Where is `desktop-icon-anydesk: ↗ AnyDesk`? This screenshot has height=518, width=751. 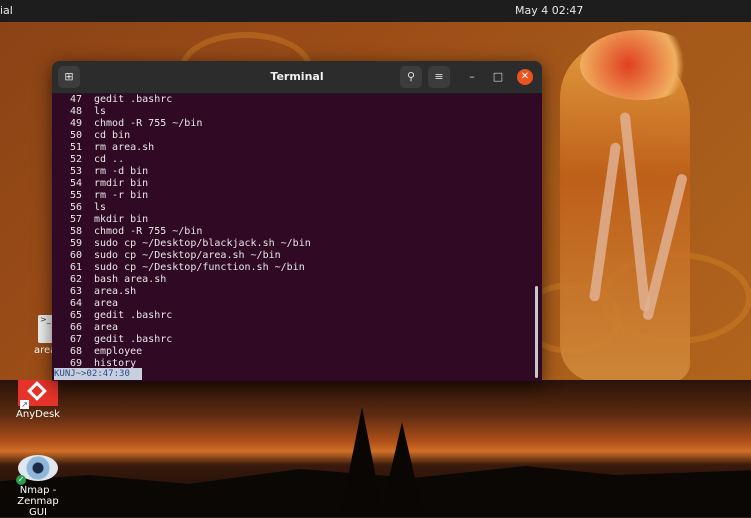 desktop-icon-anydesk: ↗ AnyDesk is located at coordinates (38, 400).